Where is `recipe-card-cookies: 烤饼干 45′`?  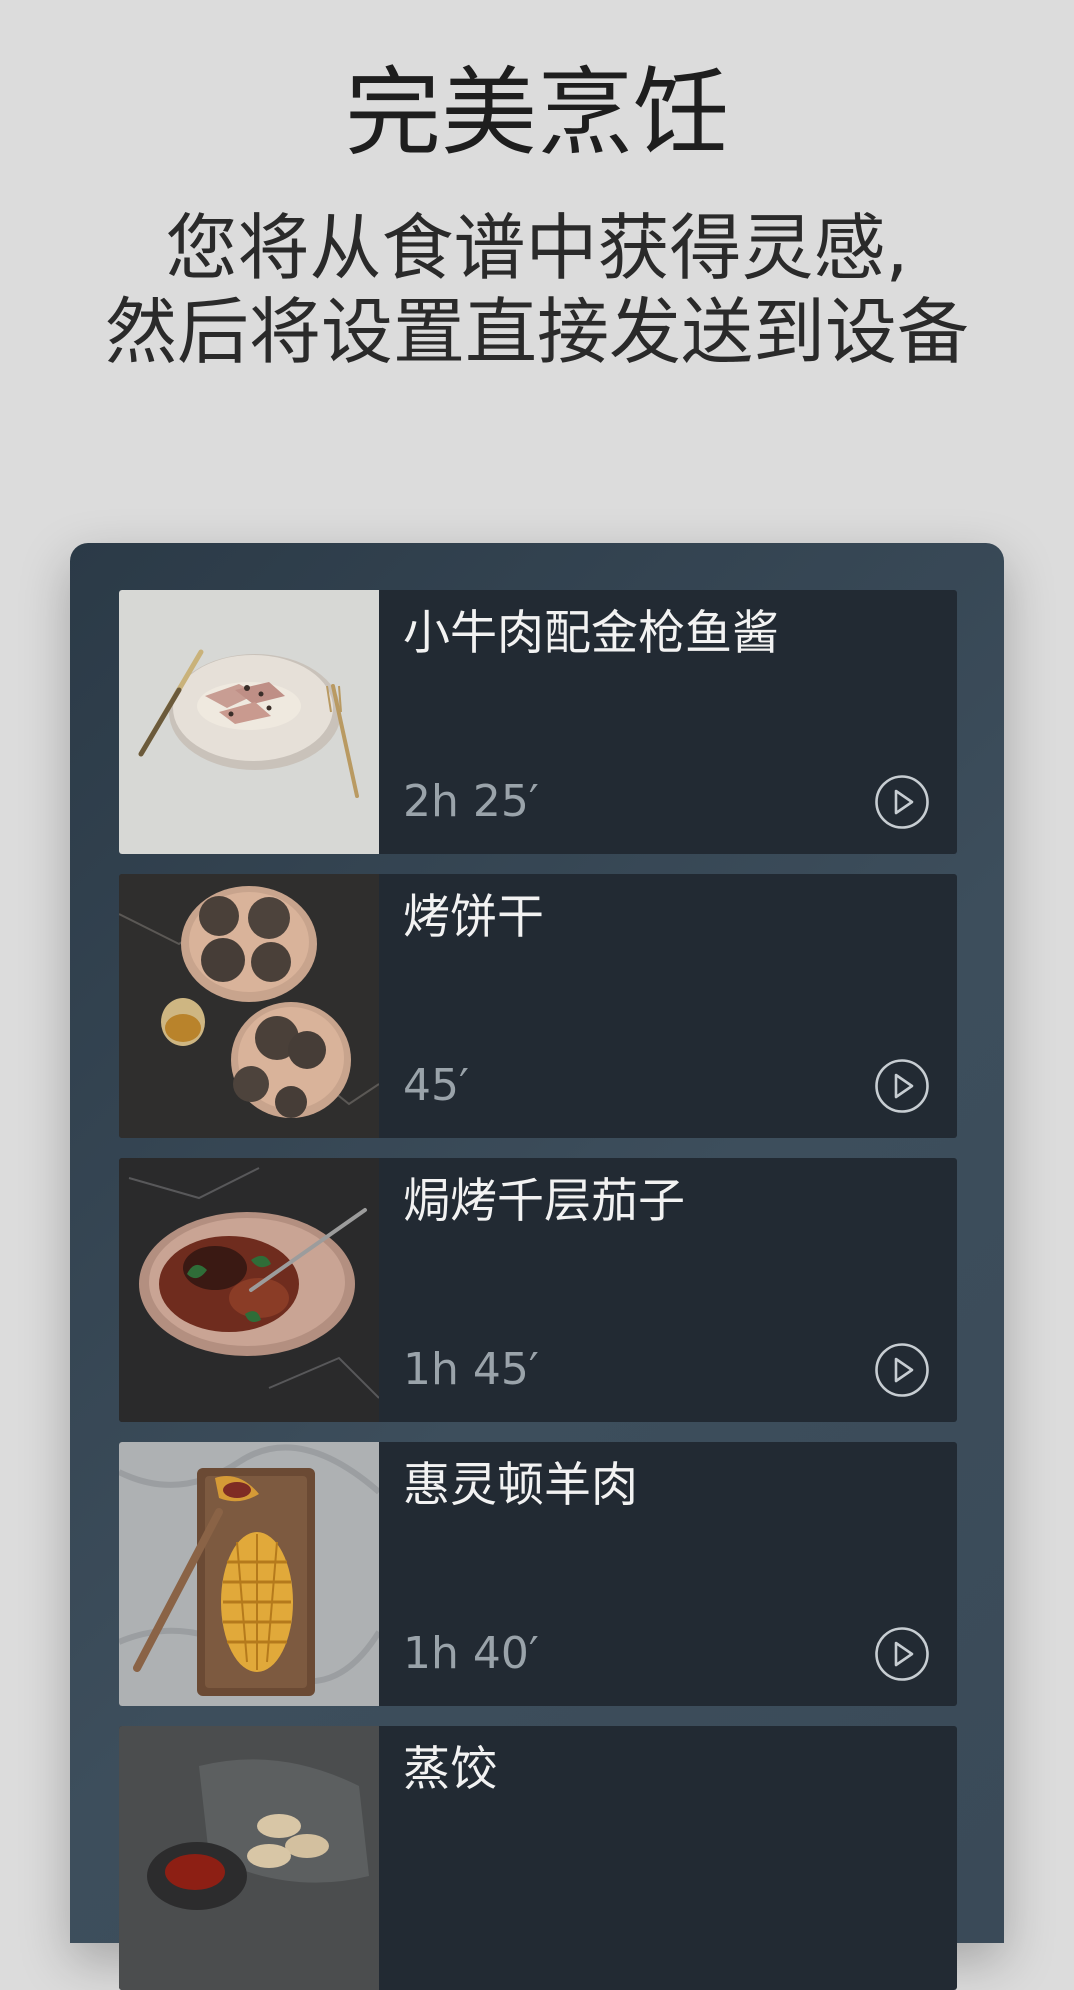
recipe-card-cookies: 烤饼干 45′ is located at coordinates (538, 1006).